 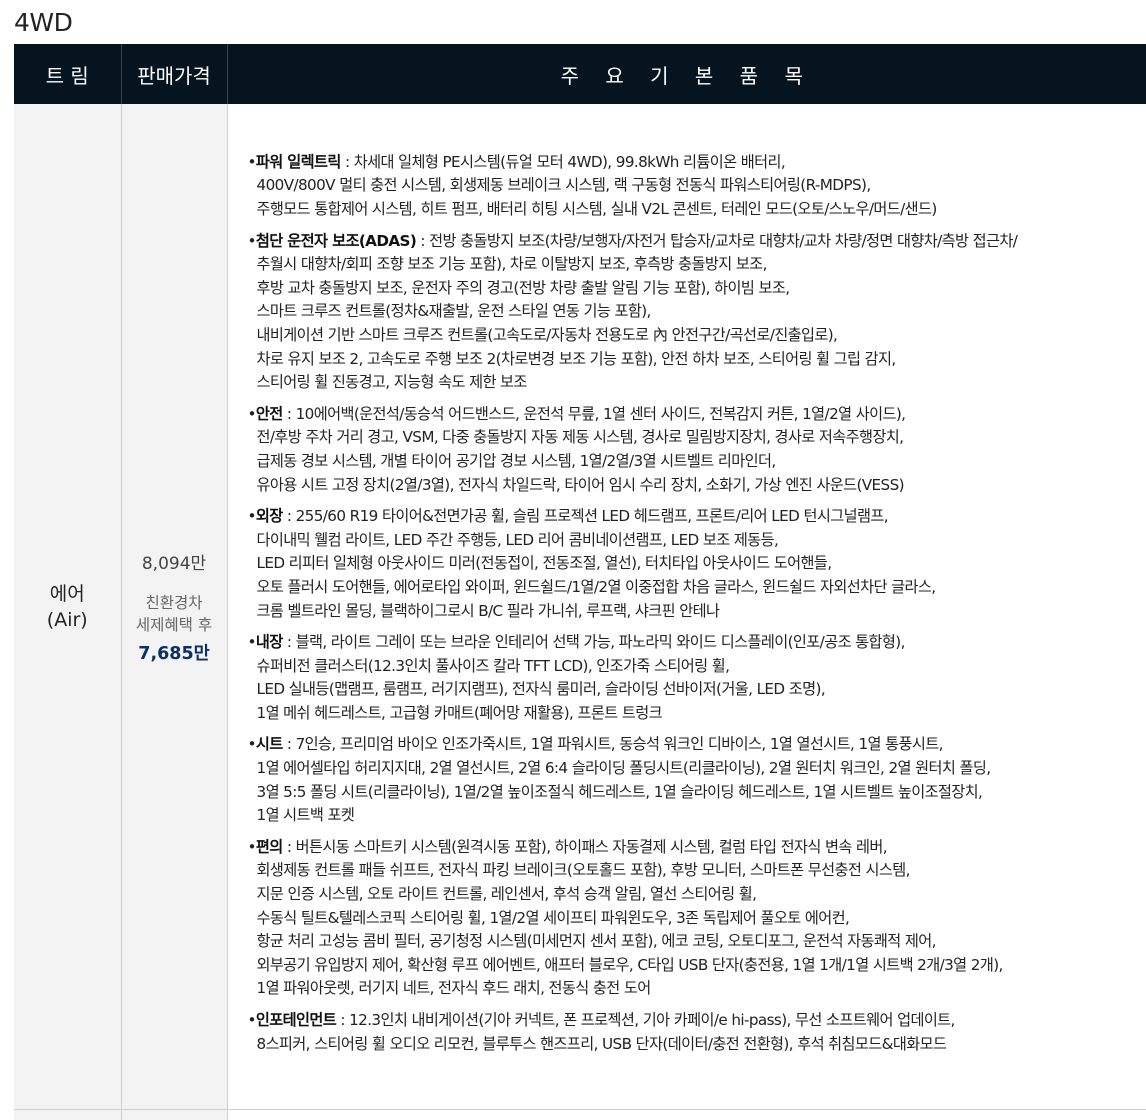 What do you see at coordinates (306, 815) in the screenshot?
I see `feature-text: 1열 시트백 포켓` at bounding box center [306, 815].